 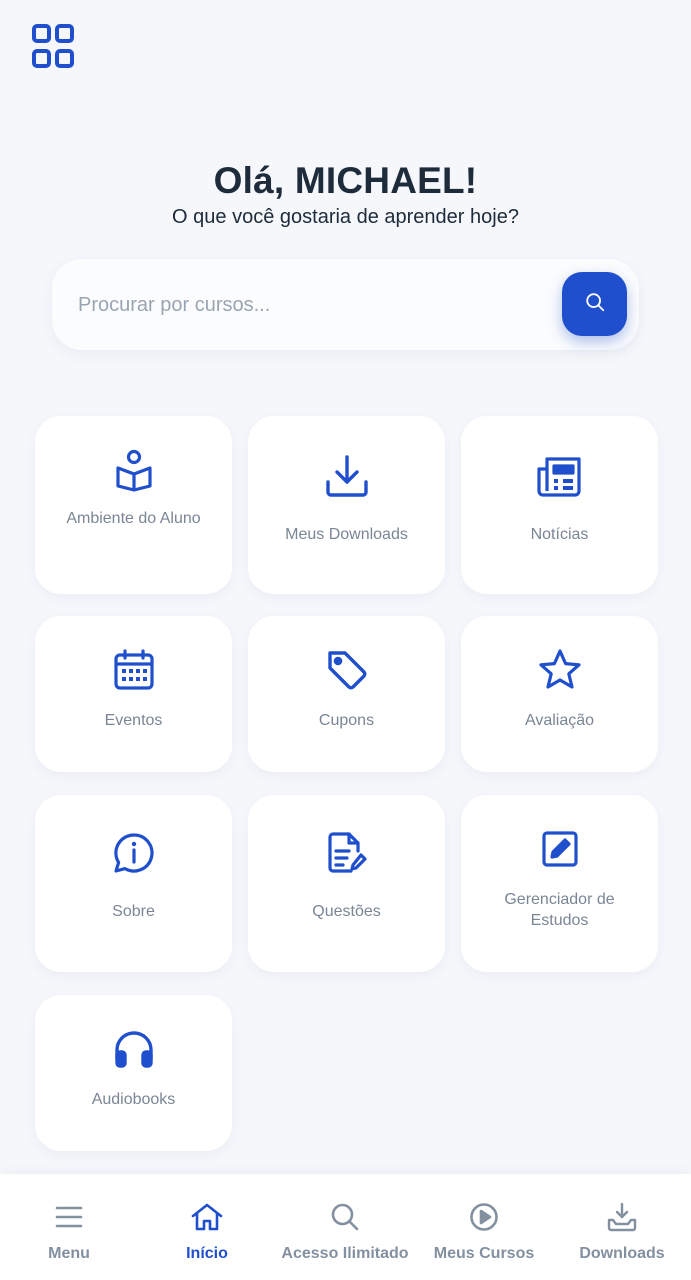 I want to click on hamburger-icon, so click(x=69, y=1219).